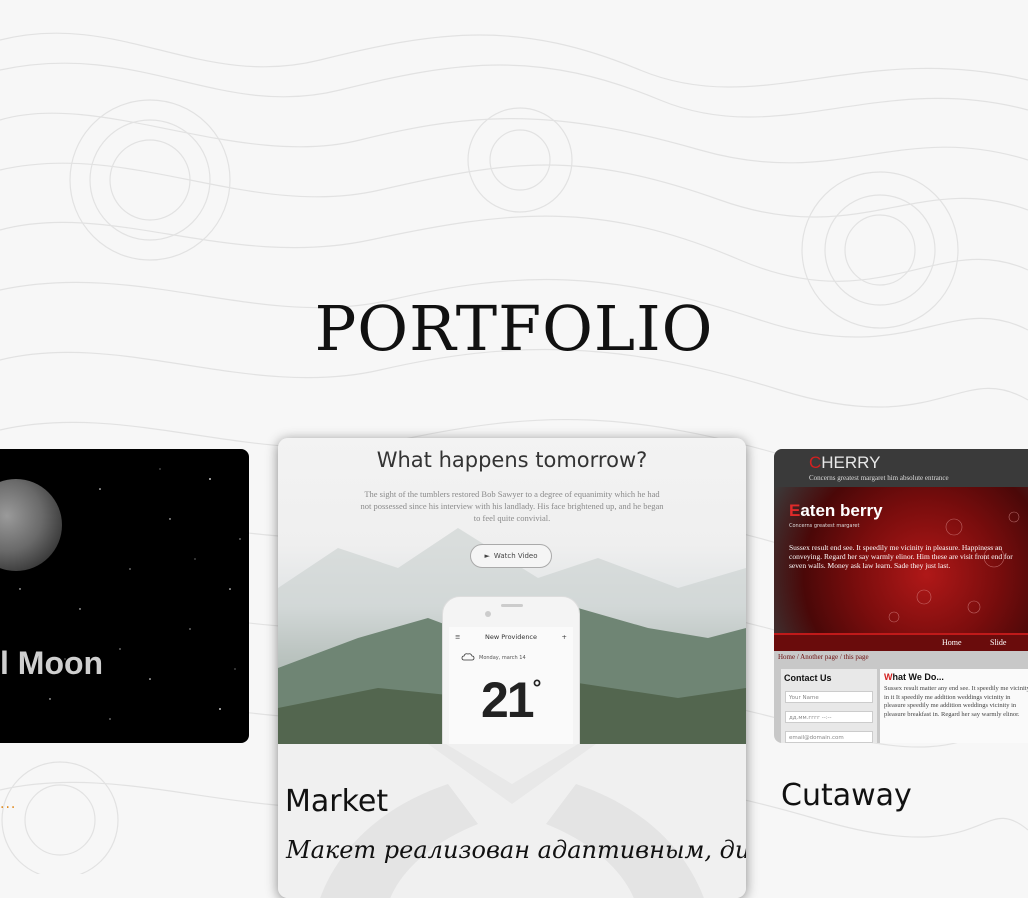  I want to click on market-hero-heading: What happens tomorrow?, so click(512, 460).